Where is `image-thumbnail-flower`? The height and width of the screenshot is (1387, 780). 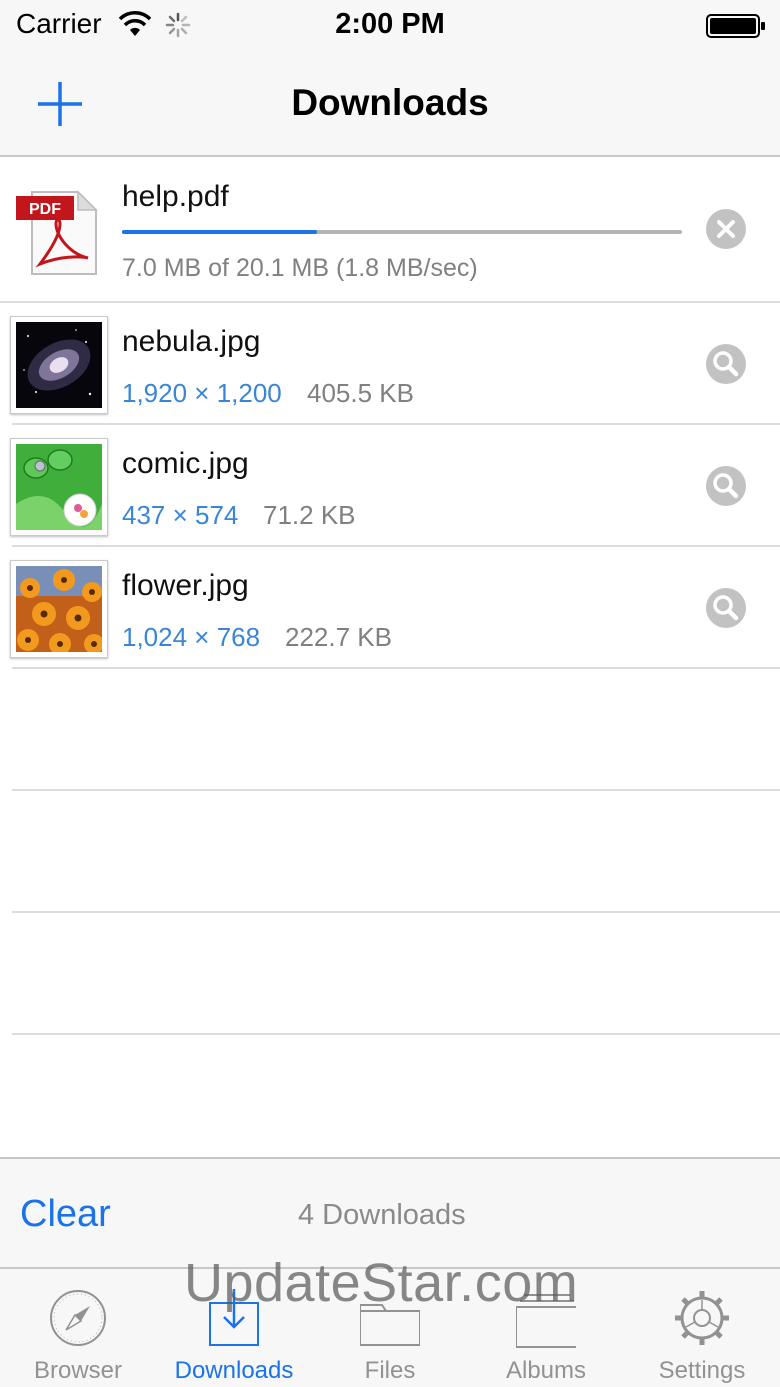 image-thumbnail-flower is located at coordinates (59, 609).